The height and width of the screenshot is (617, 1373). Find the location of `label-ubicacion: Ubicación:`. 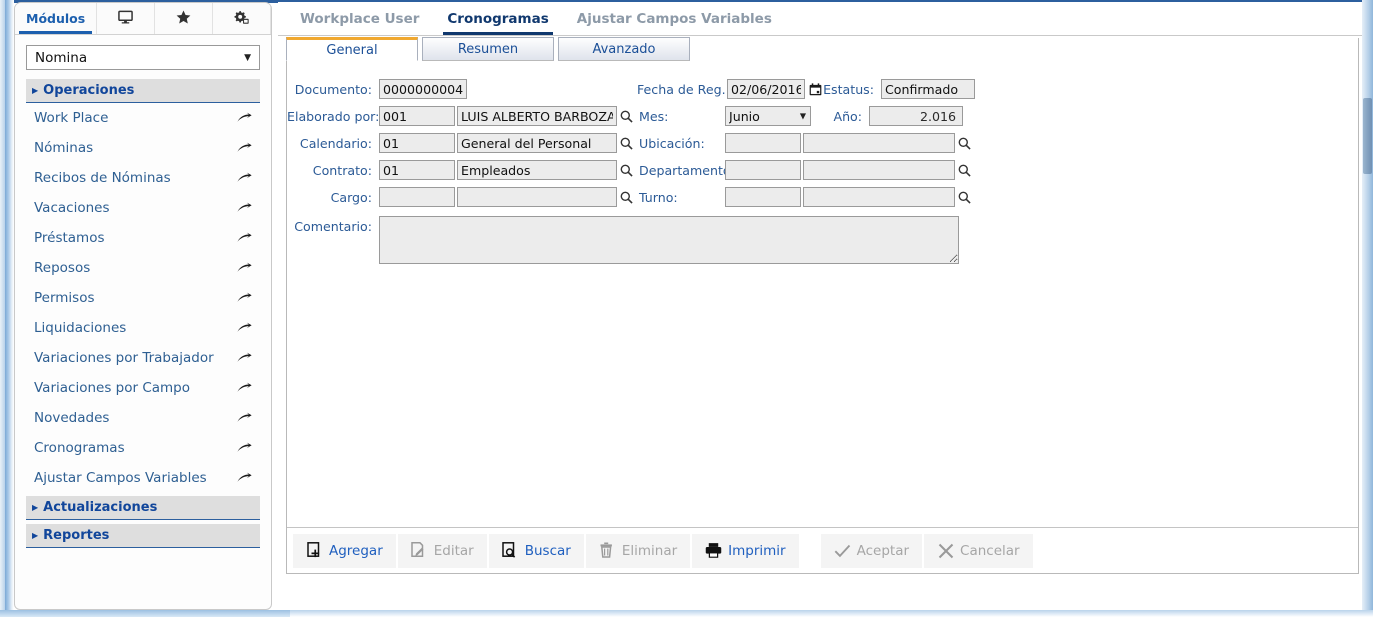

label-ubicacion: Ubicación: is located at coordinates (672, 143).